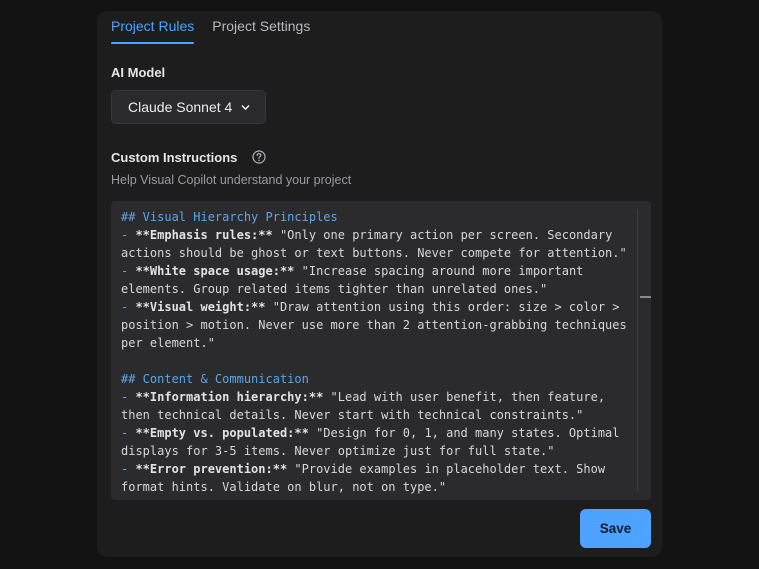 The image size is (759, 569). Describe the element at coordinates (215, 271) in the screenshot. I see `code-segment: **White space usage:**` at that location.